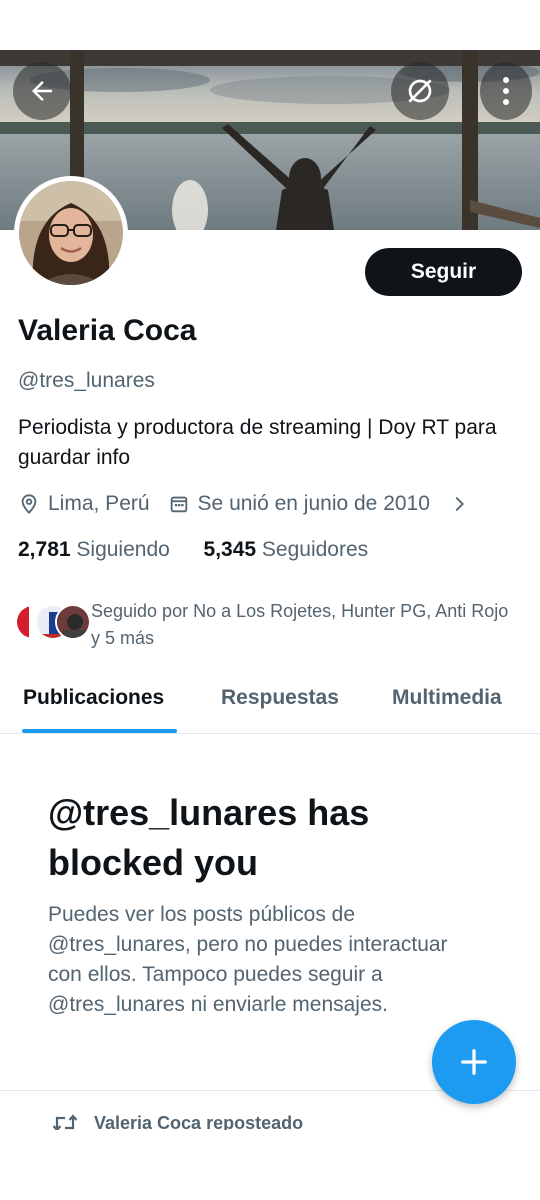 The height and width of the screenshot is (1200, 540). Describe the element at coordinates (270, 25) in the screenshot. I see `top-spacer` at that location.